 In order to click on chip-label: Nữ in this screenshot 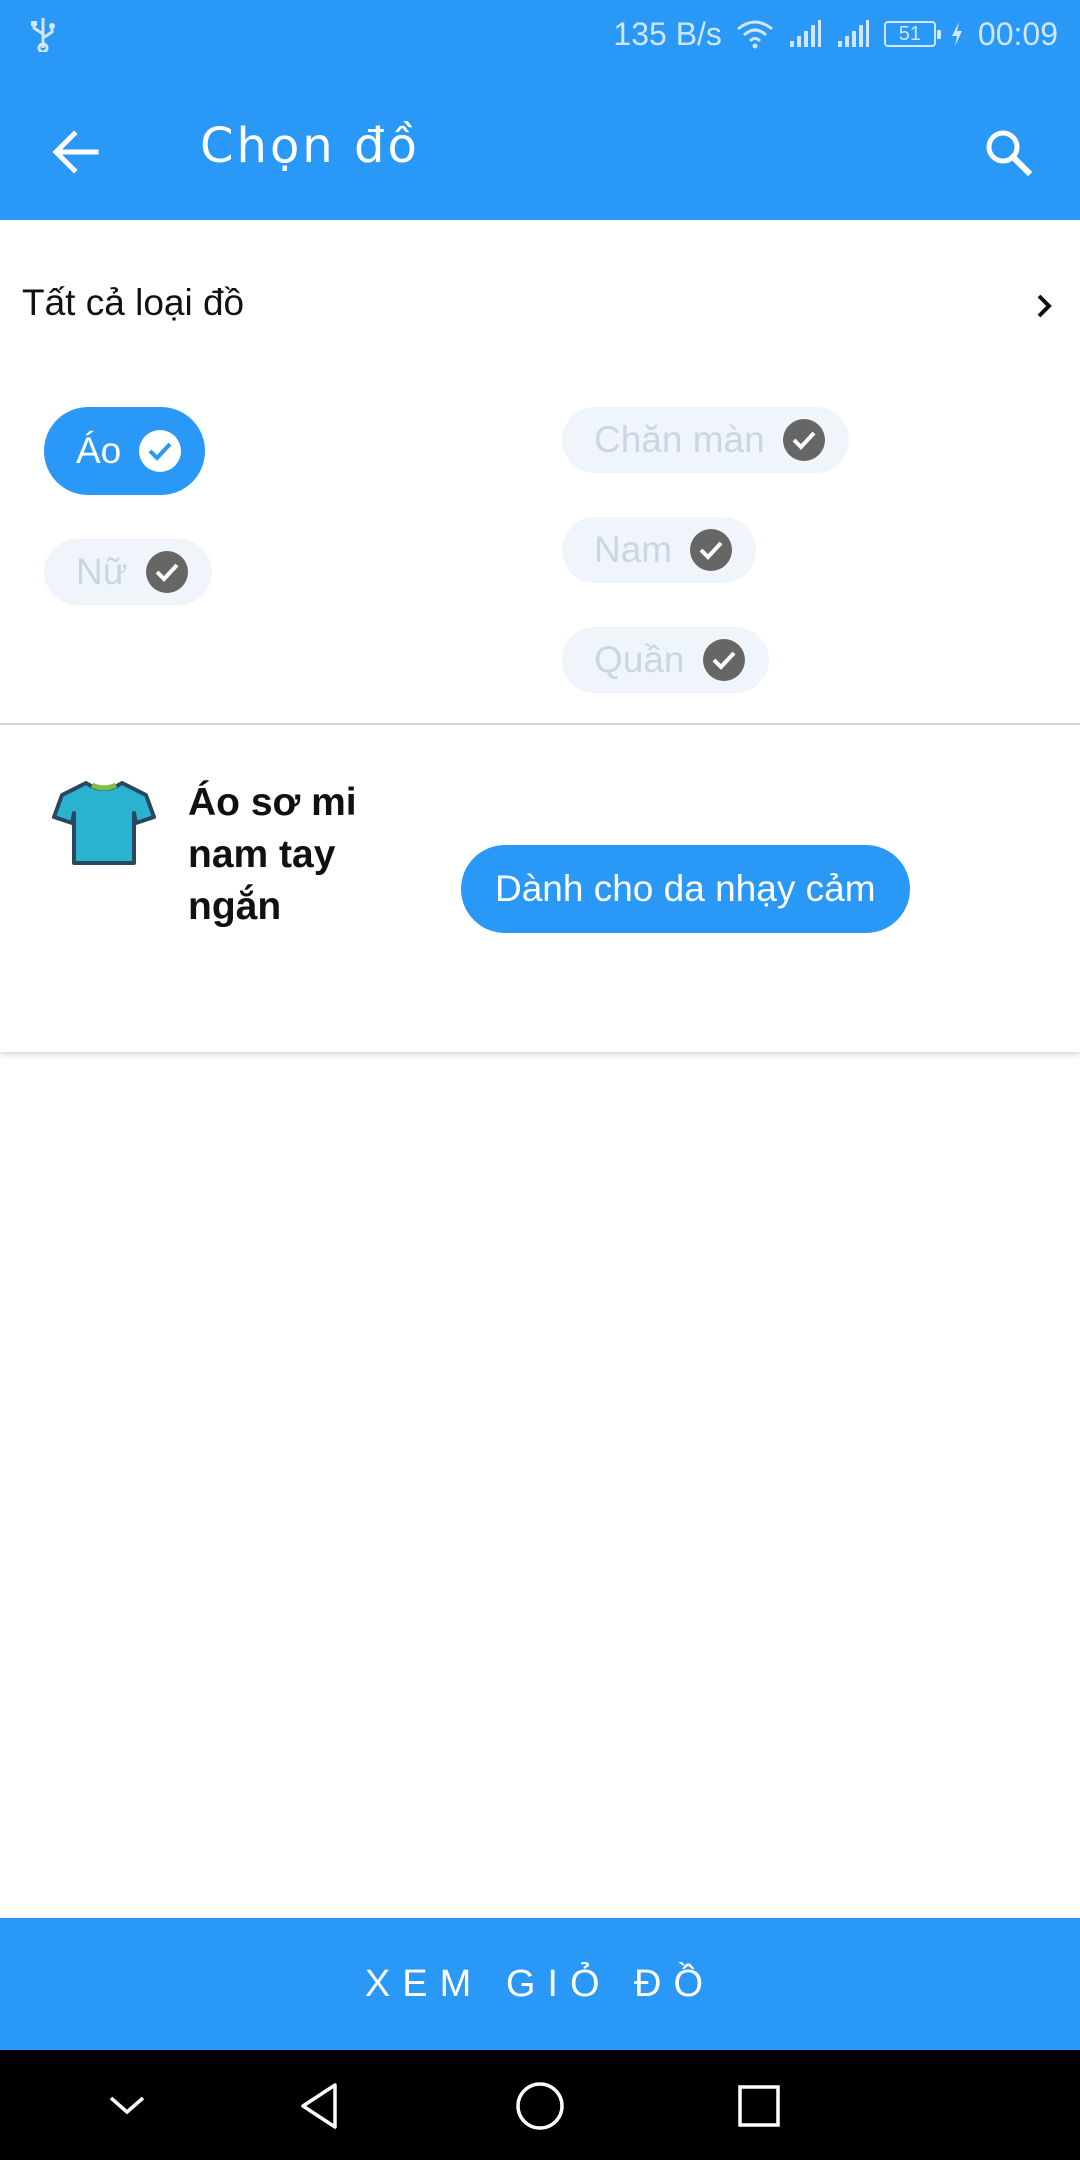, I will do `click(102, 571)`.